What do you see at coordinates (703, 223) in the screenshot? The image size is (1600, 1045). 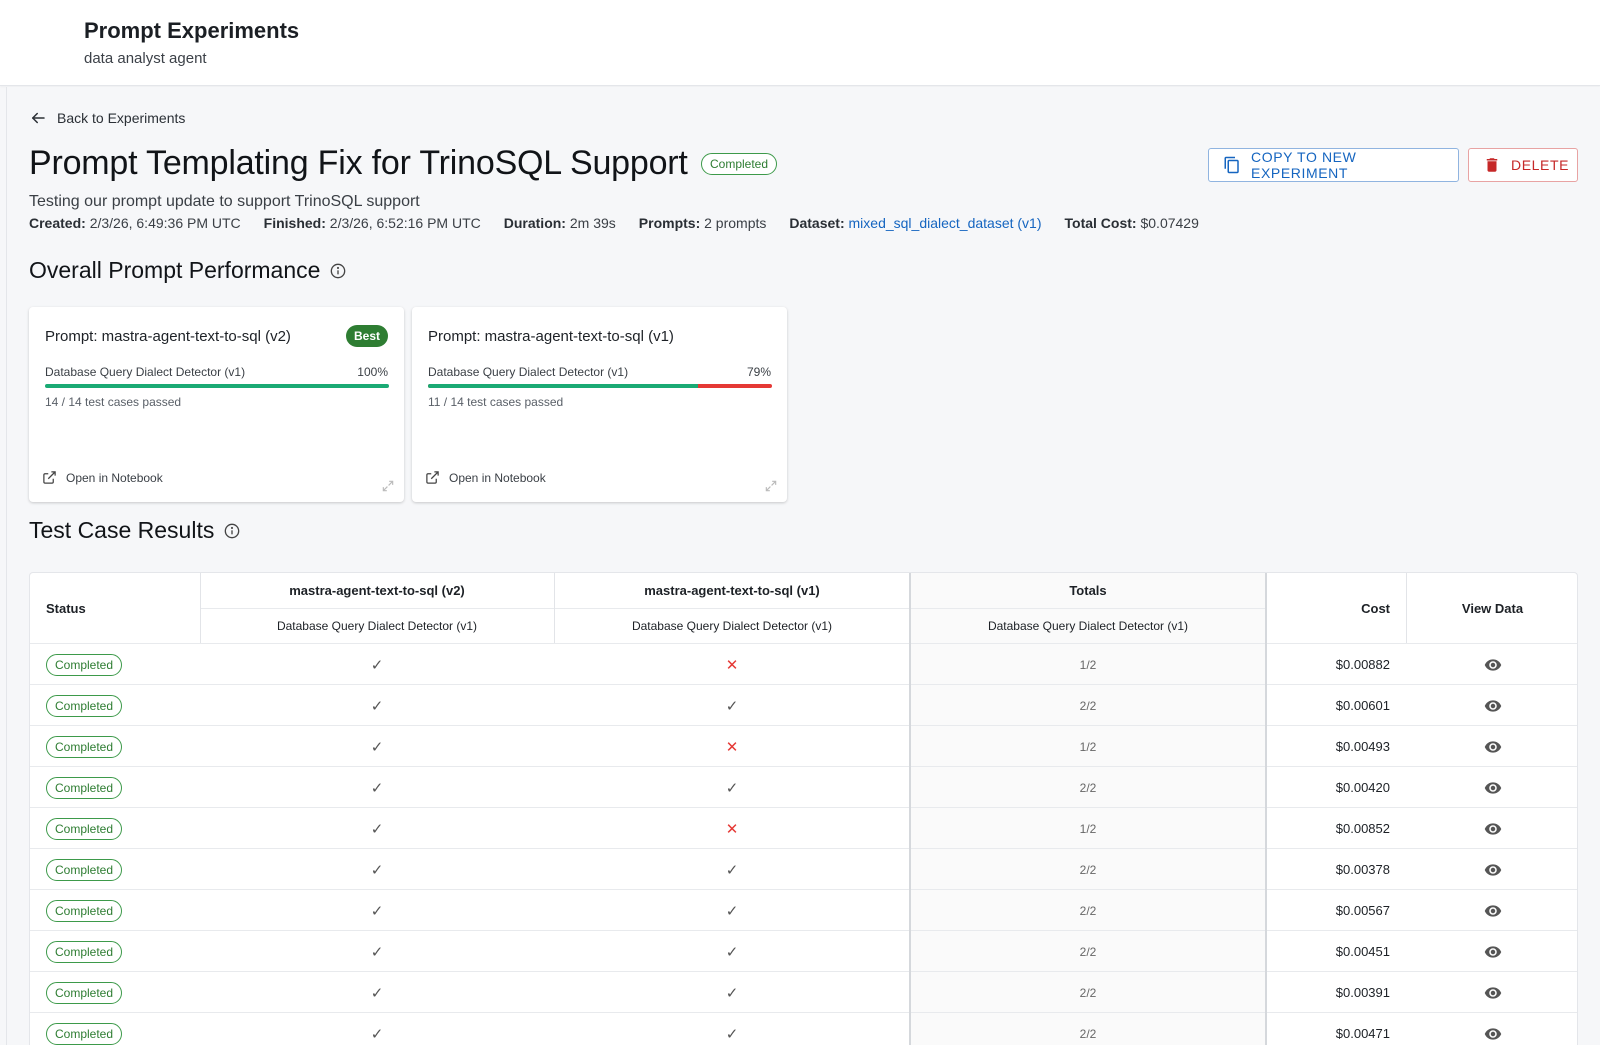 I see `meta-prompts: Prompts: 2 prompts` at bounding box center [703, 223].